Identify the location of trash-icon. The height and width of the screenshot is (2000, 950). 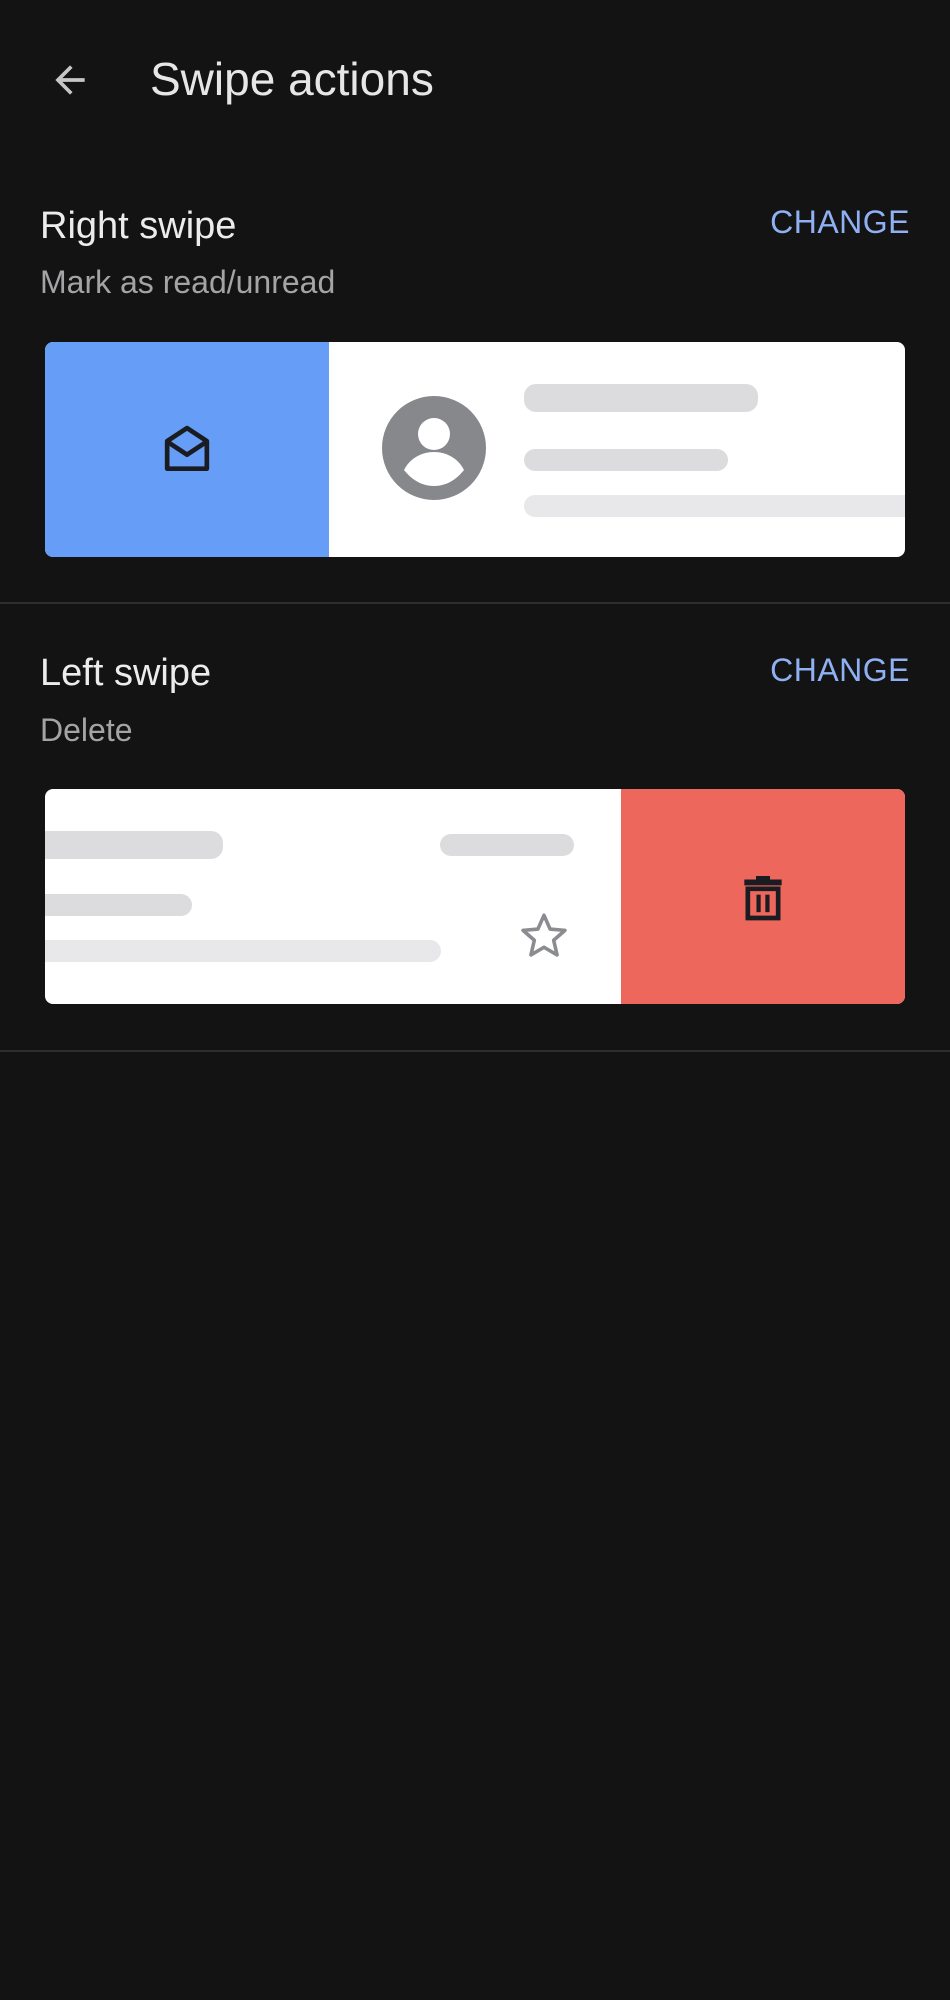
(763, 897).